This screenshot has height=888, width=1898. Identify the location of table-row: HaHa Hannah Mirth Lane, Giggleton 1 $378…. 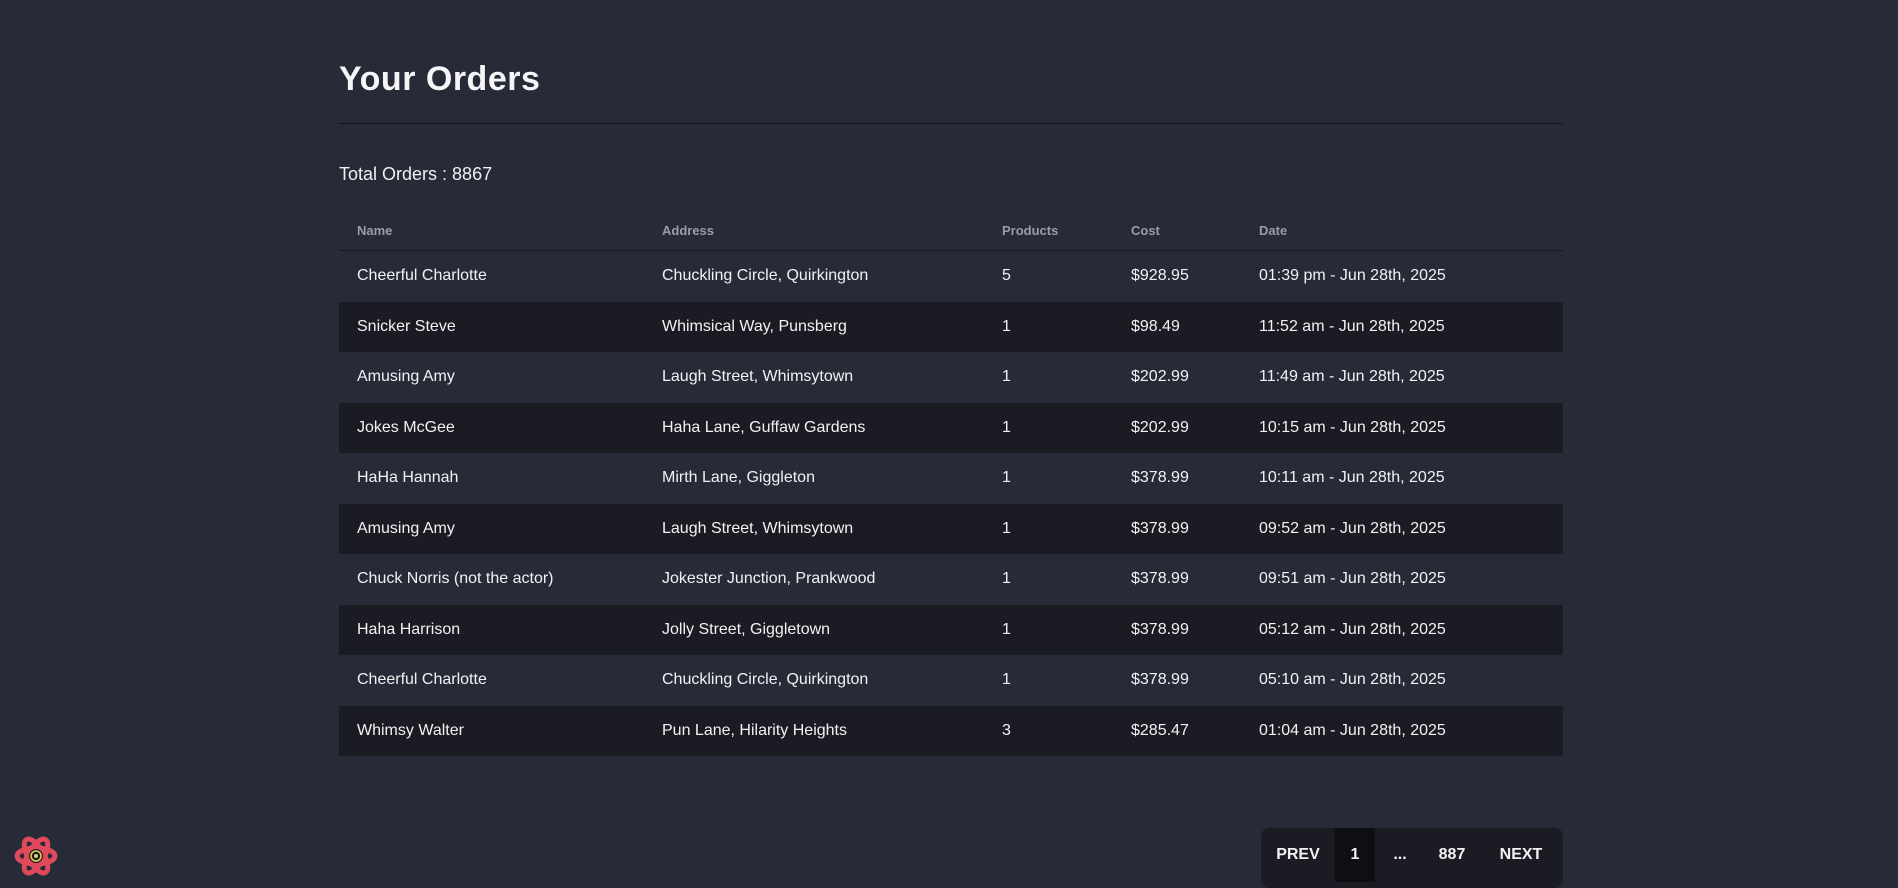
(951, 478).